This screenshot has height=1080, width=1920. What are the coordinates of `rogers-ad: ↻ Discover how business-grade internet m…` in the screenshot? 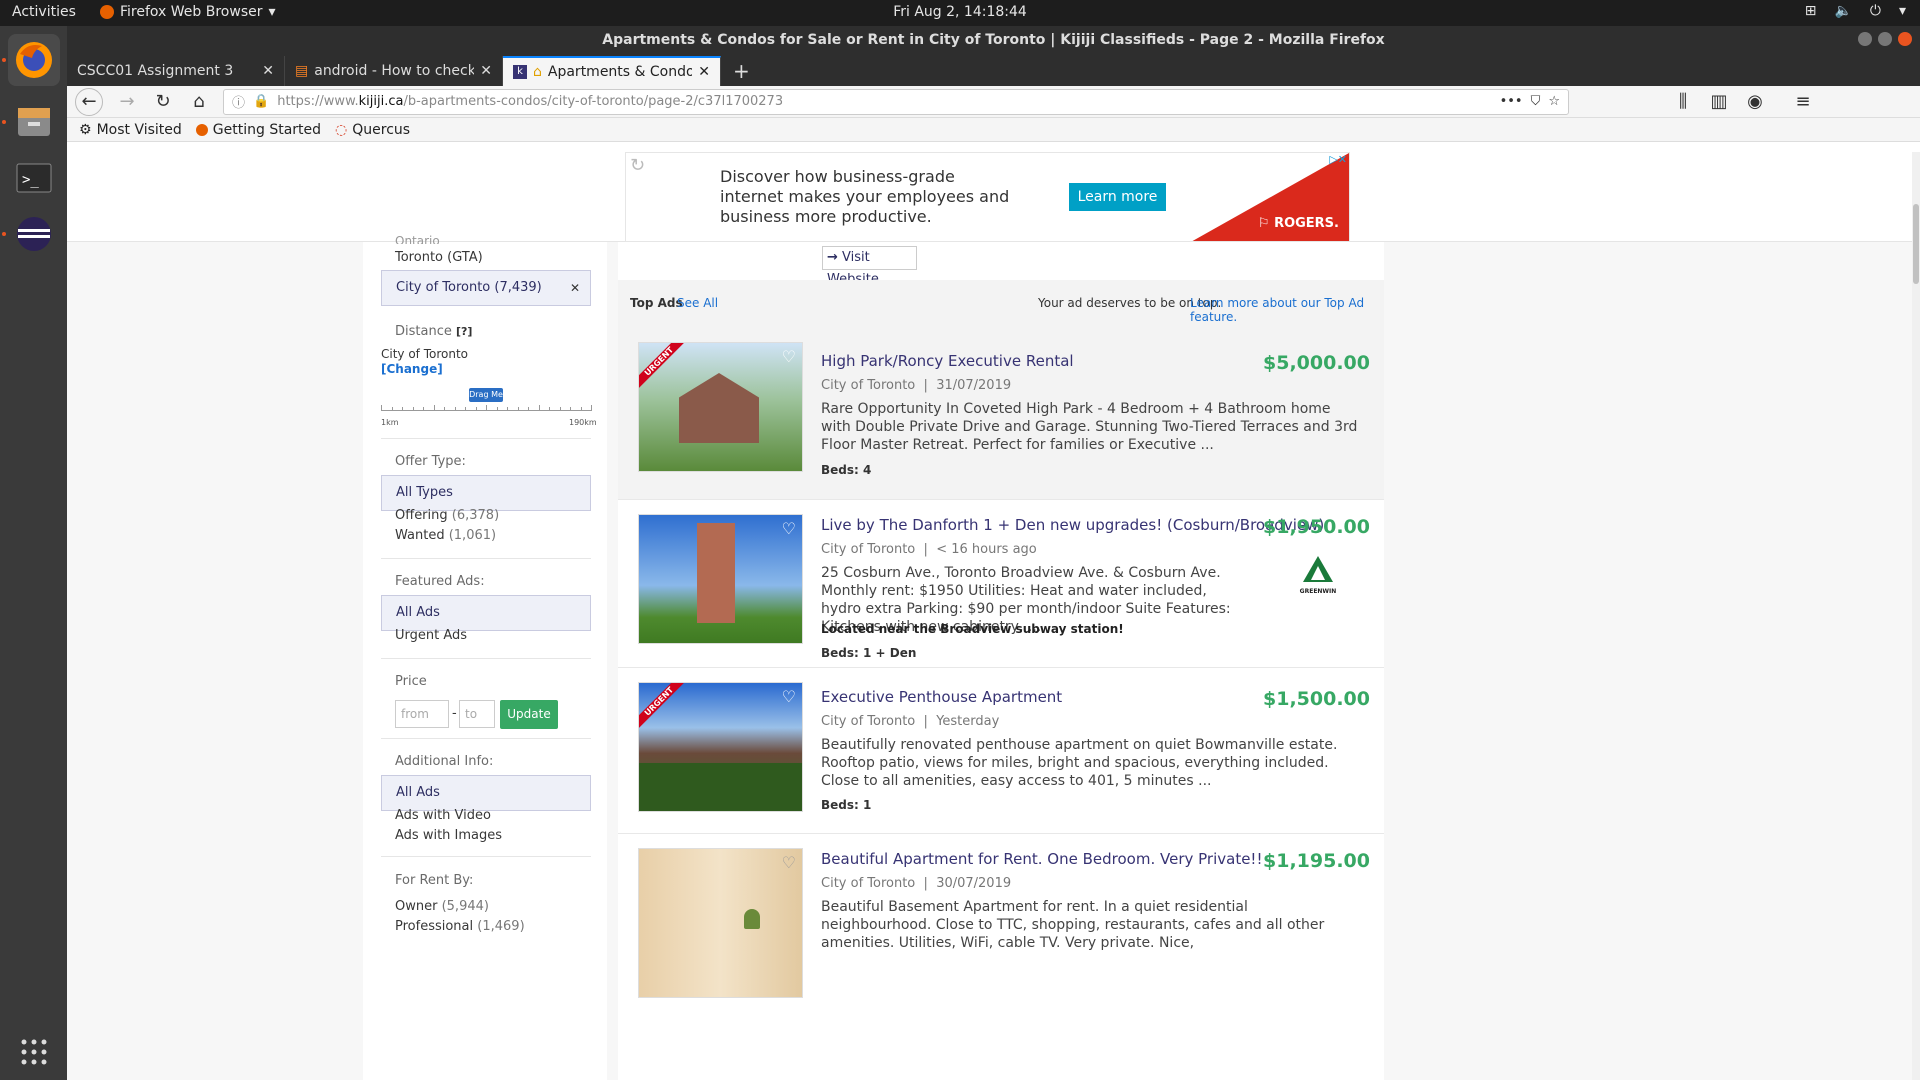 It's located at (987, 197).